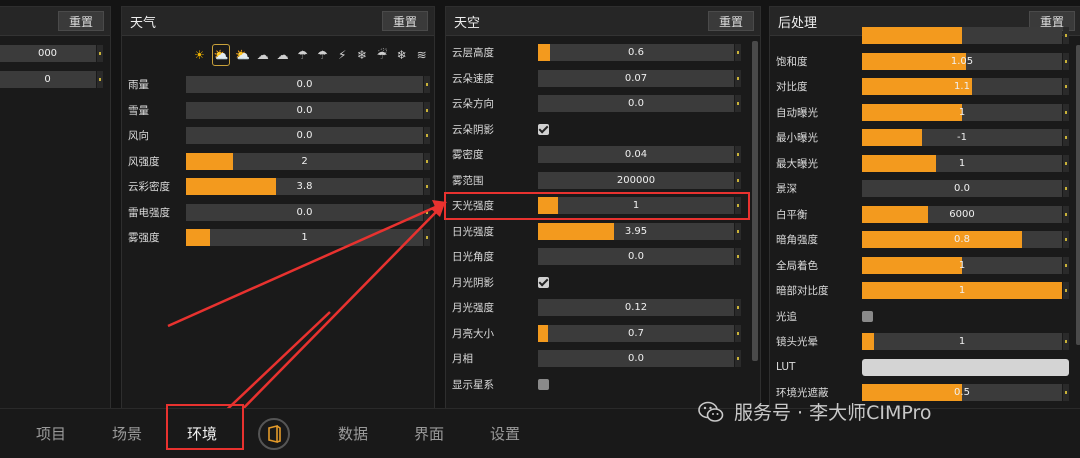 The image size is (1080, 458). Describe the element at coordinates (815, 411) in the screenshot. I see `watermark: 服务号 · 李大师CIMPro` at that location.